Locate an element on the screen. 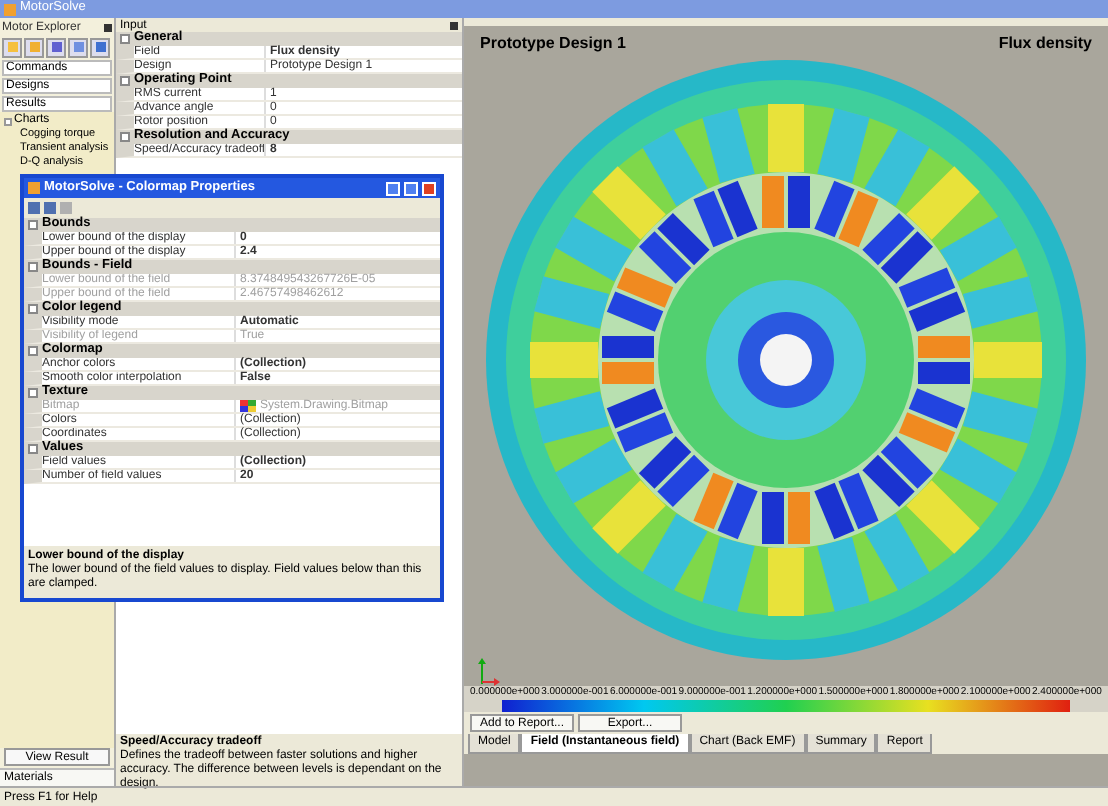 Image resolution: width=1108 pixels, height=806 pixels. bitmap-icon is located at coordinates (248, 406).